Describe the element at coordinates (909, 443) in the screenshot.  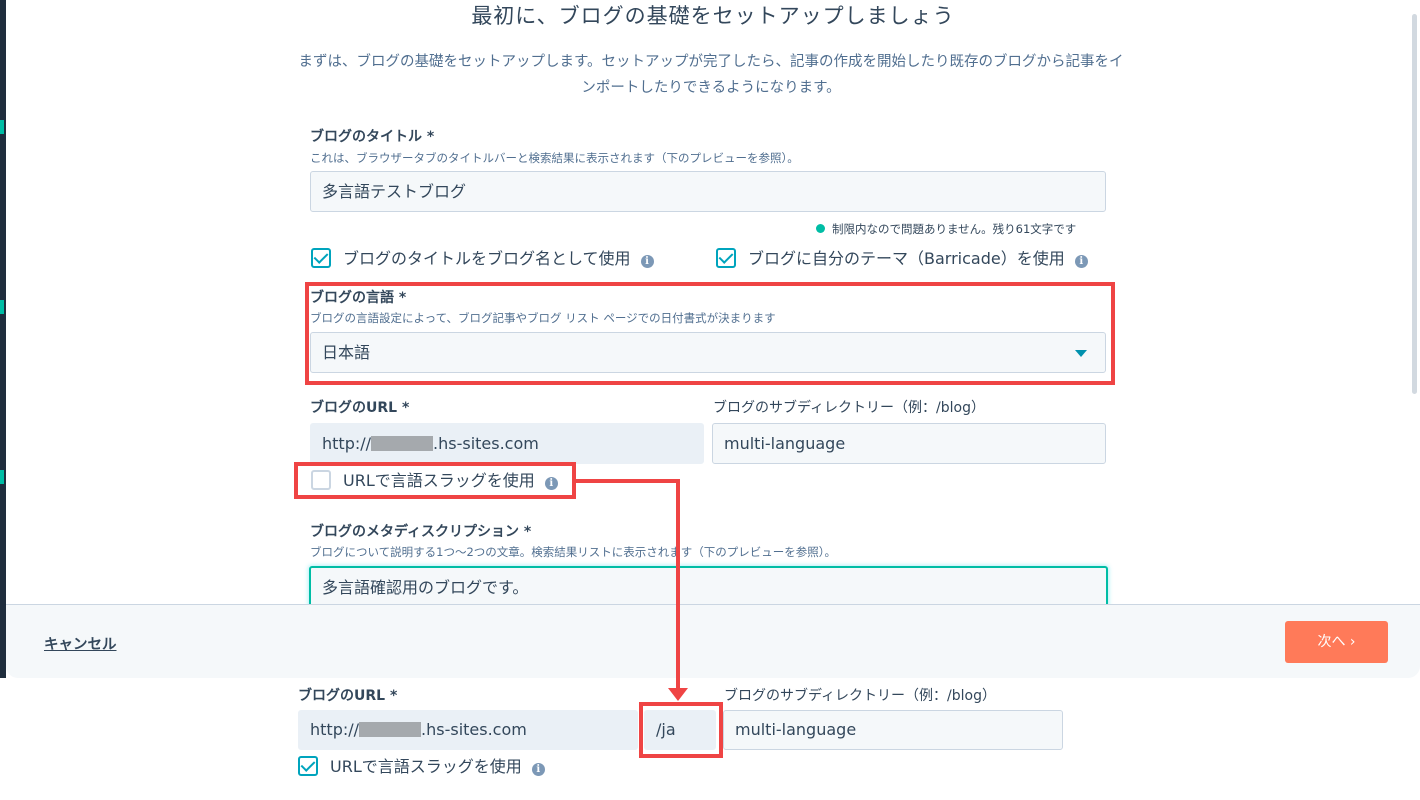
I see `subdirectory-input: multi-language` at that location.